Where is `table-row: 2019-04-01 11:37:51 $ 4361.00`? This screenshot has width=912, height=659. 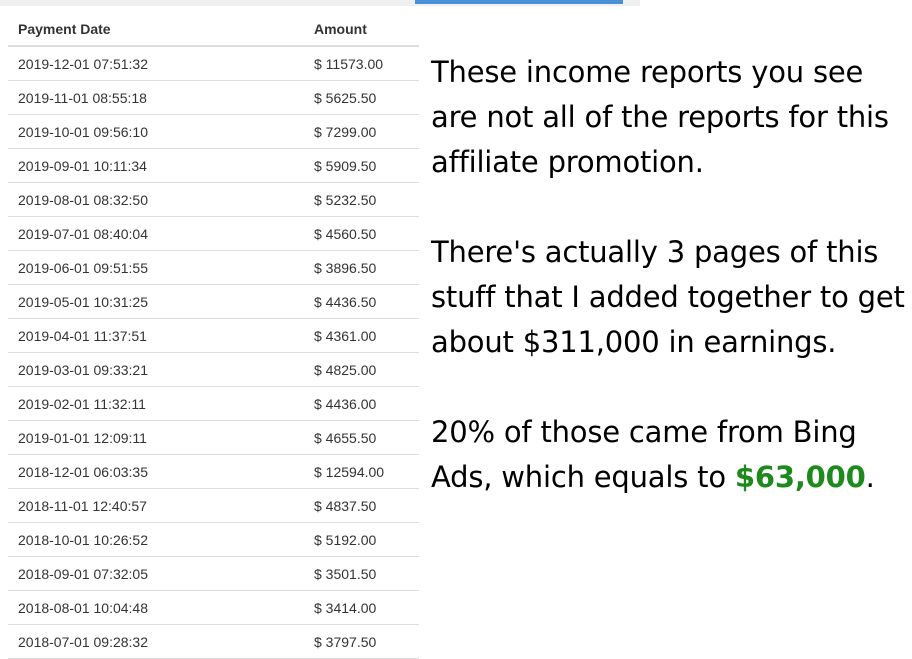
table-row: 2019-04-01 11:37:51 $ 4361.00 is located at coordinates (213, 335).